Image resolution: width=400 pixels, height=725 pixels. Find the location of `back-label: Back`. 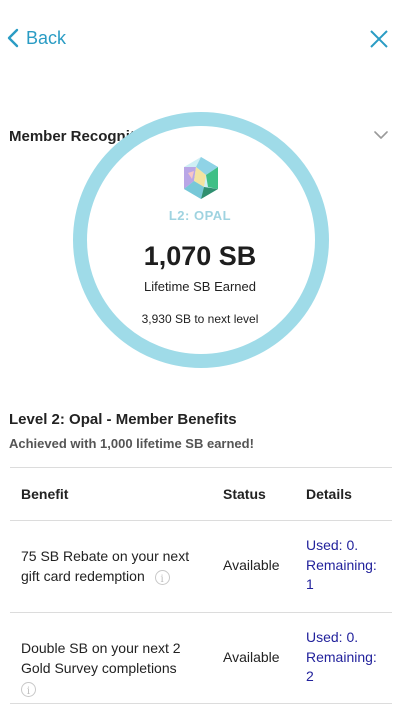

back-label: Back is located at coordinates (46, 38).